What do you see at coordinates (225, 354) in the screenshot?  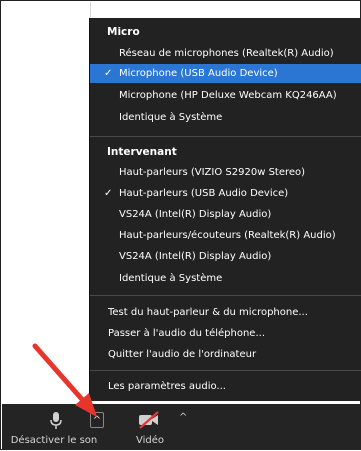 I see `leave-computer-audio-item: Quitter l'audio de l'ordinateur` at bounding box center [225, 354].